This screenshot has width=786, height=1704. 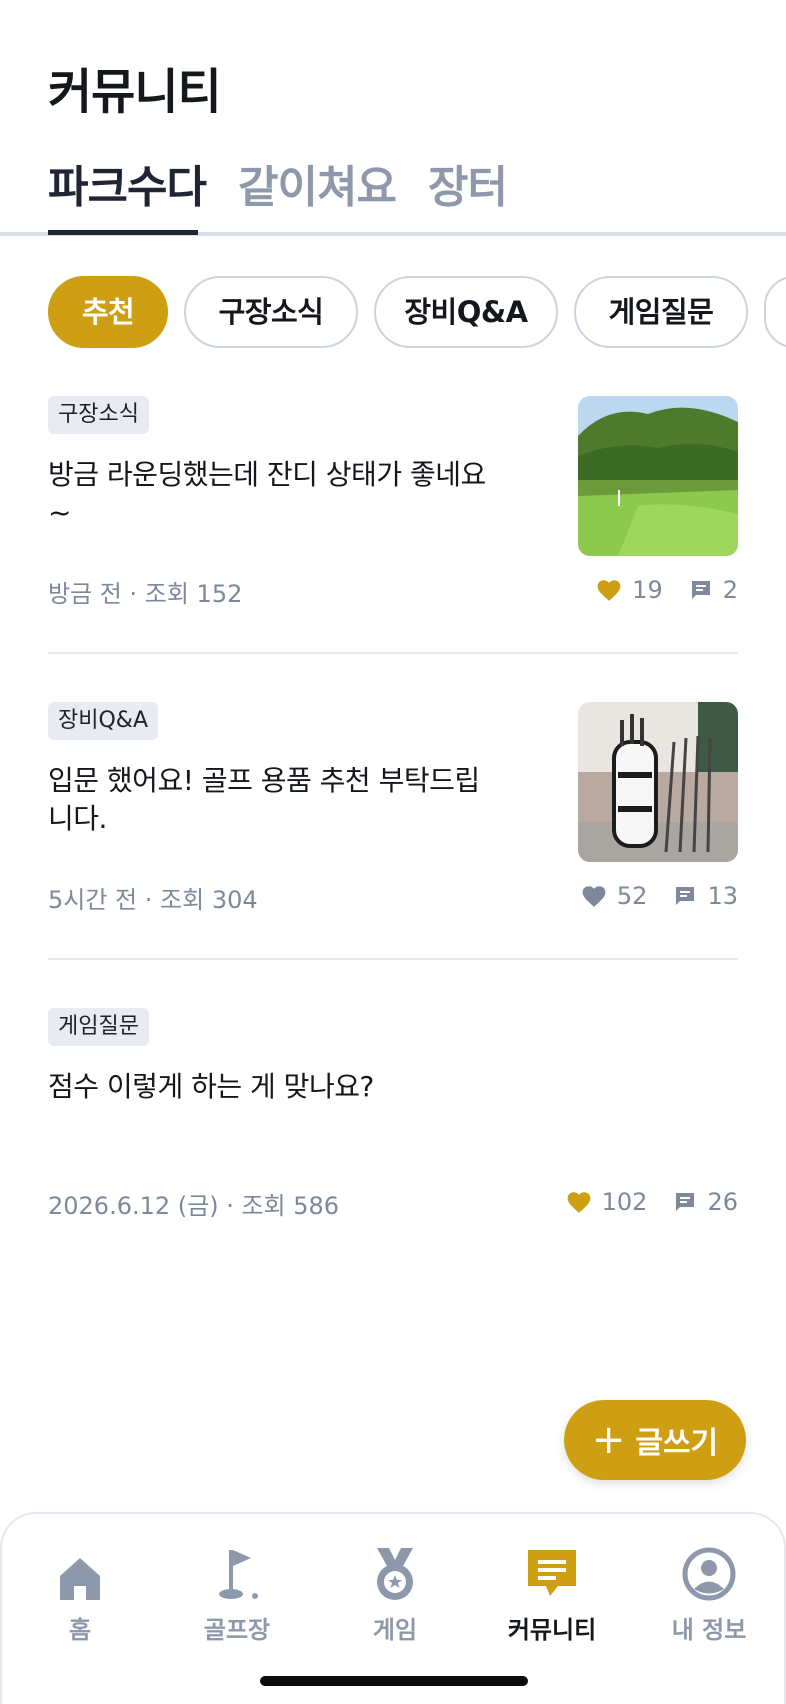 What do you see at coordinates (722, 896) in the screenshot?
I see `comment-count-value: 13` at bounding box center [722, 896].